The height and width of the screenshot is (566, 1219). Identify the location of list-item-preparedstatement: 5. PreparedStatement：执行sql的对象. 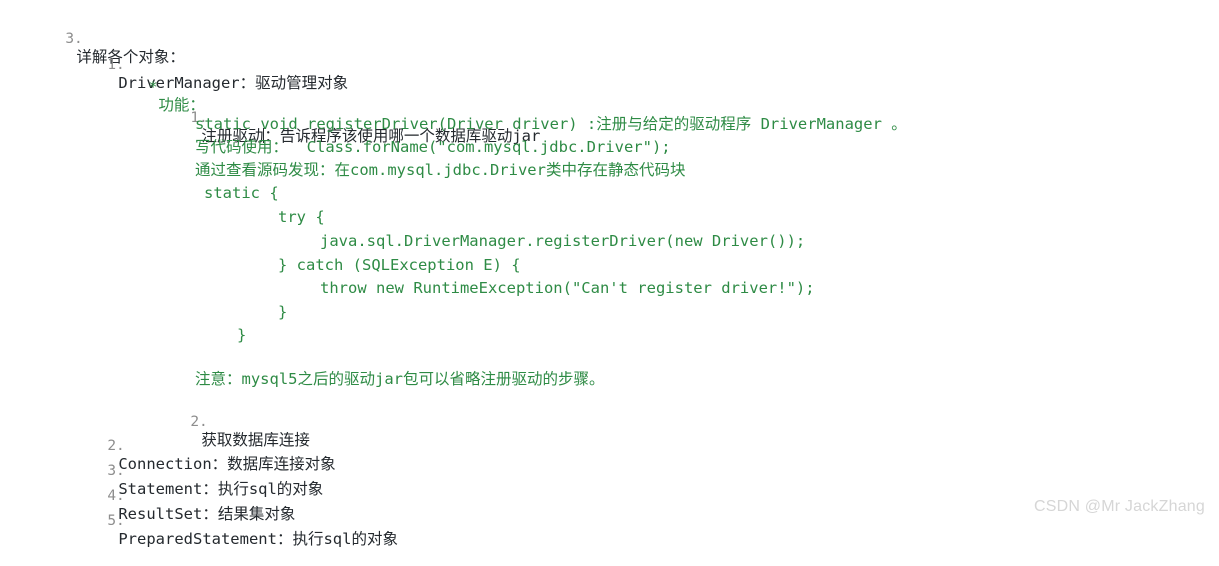
(234, 529).